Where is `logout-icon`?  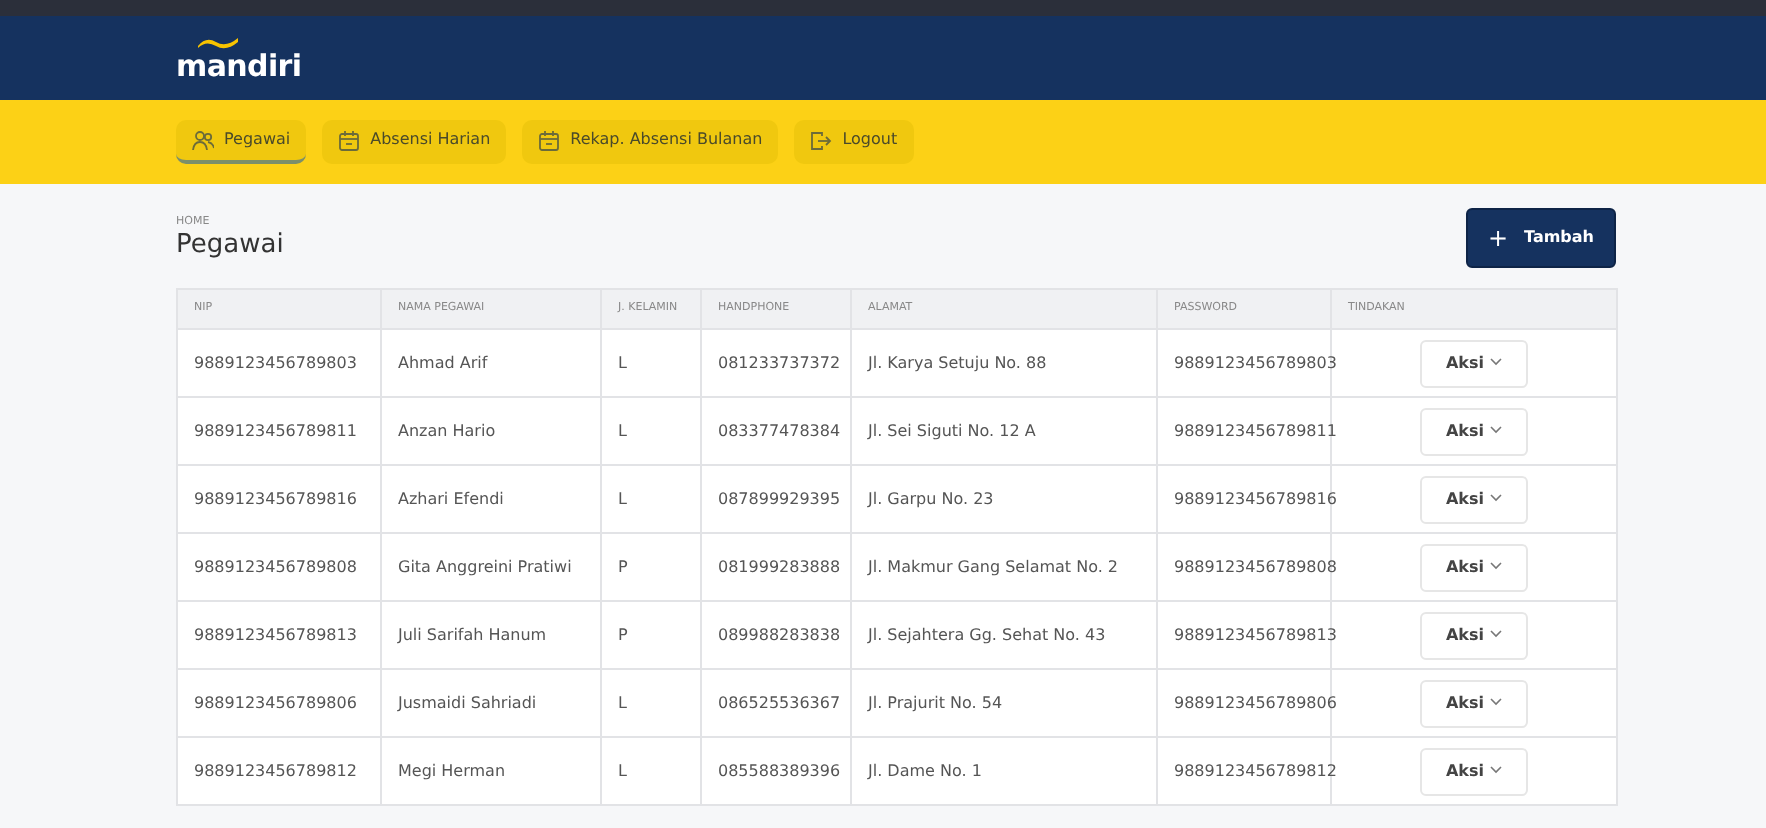 logout-icon is located at coordinates (821, 140).